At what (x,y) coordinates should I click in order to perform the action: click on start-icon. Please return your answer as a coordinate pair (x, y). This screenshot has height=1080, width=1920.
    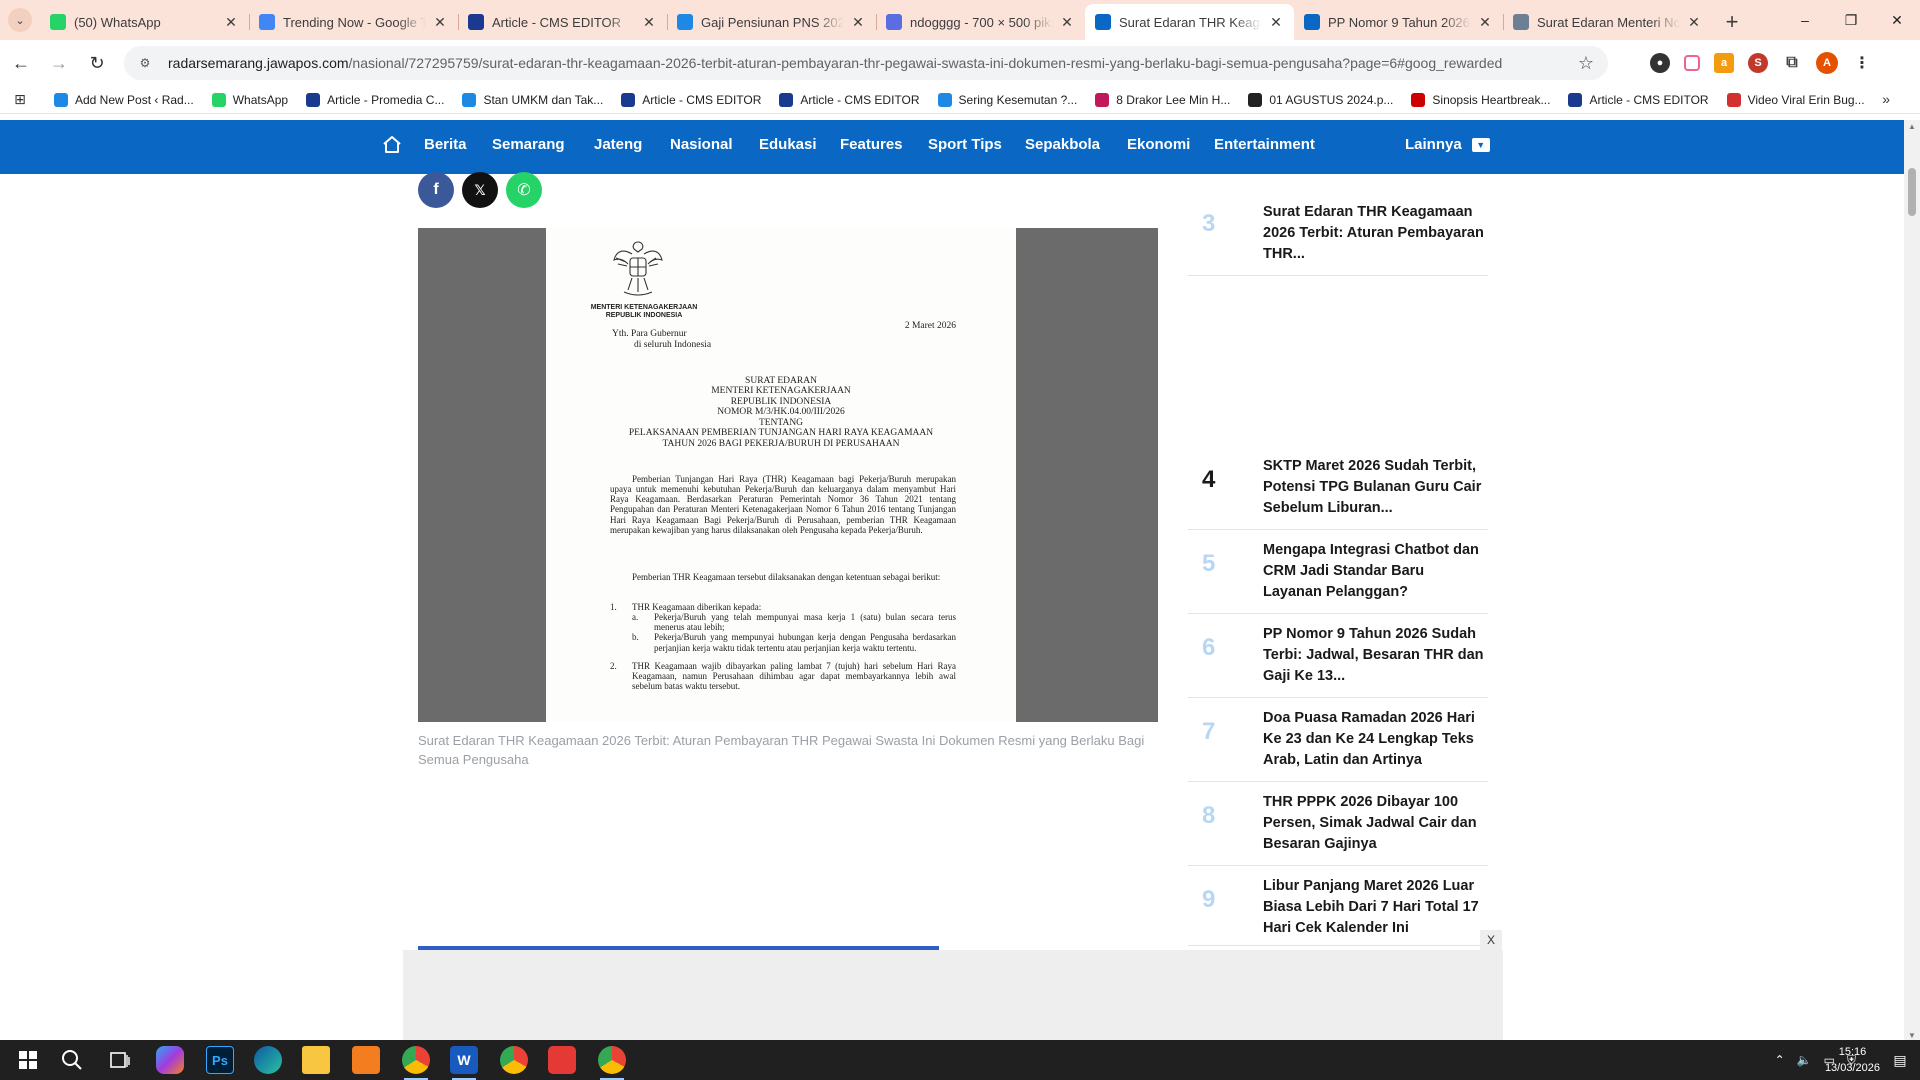
    Looking at the image, I should click on (28, 1060).